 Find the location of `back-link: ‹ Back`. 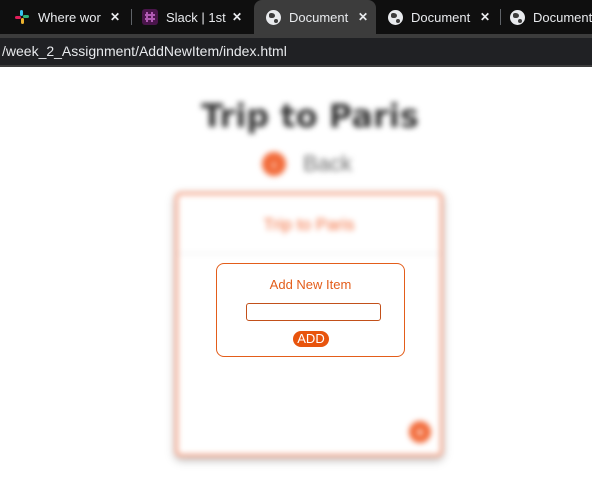

back-link: ‹ Back is located at coordinates (307, 164).